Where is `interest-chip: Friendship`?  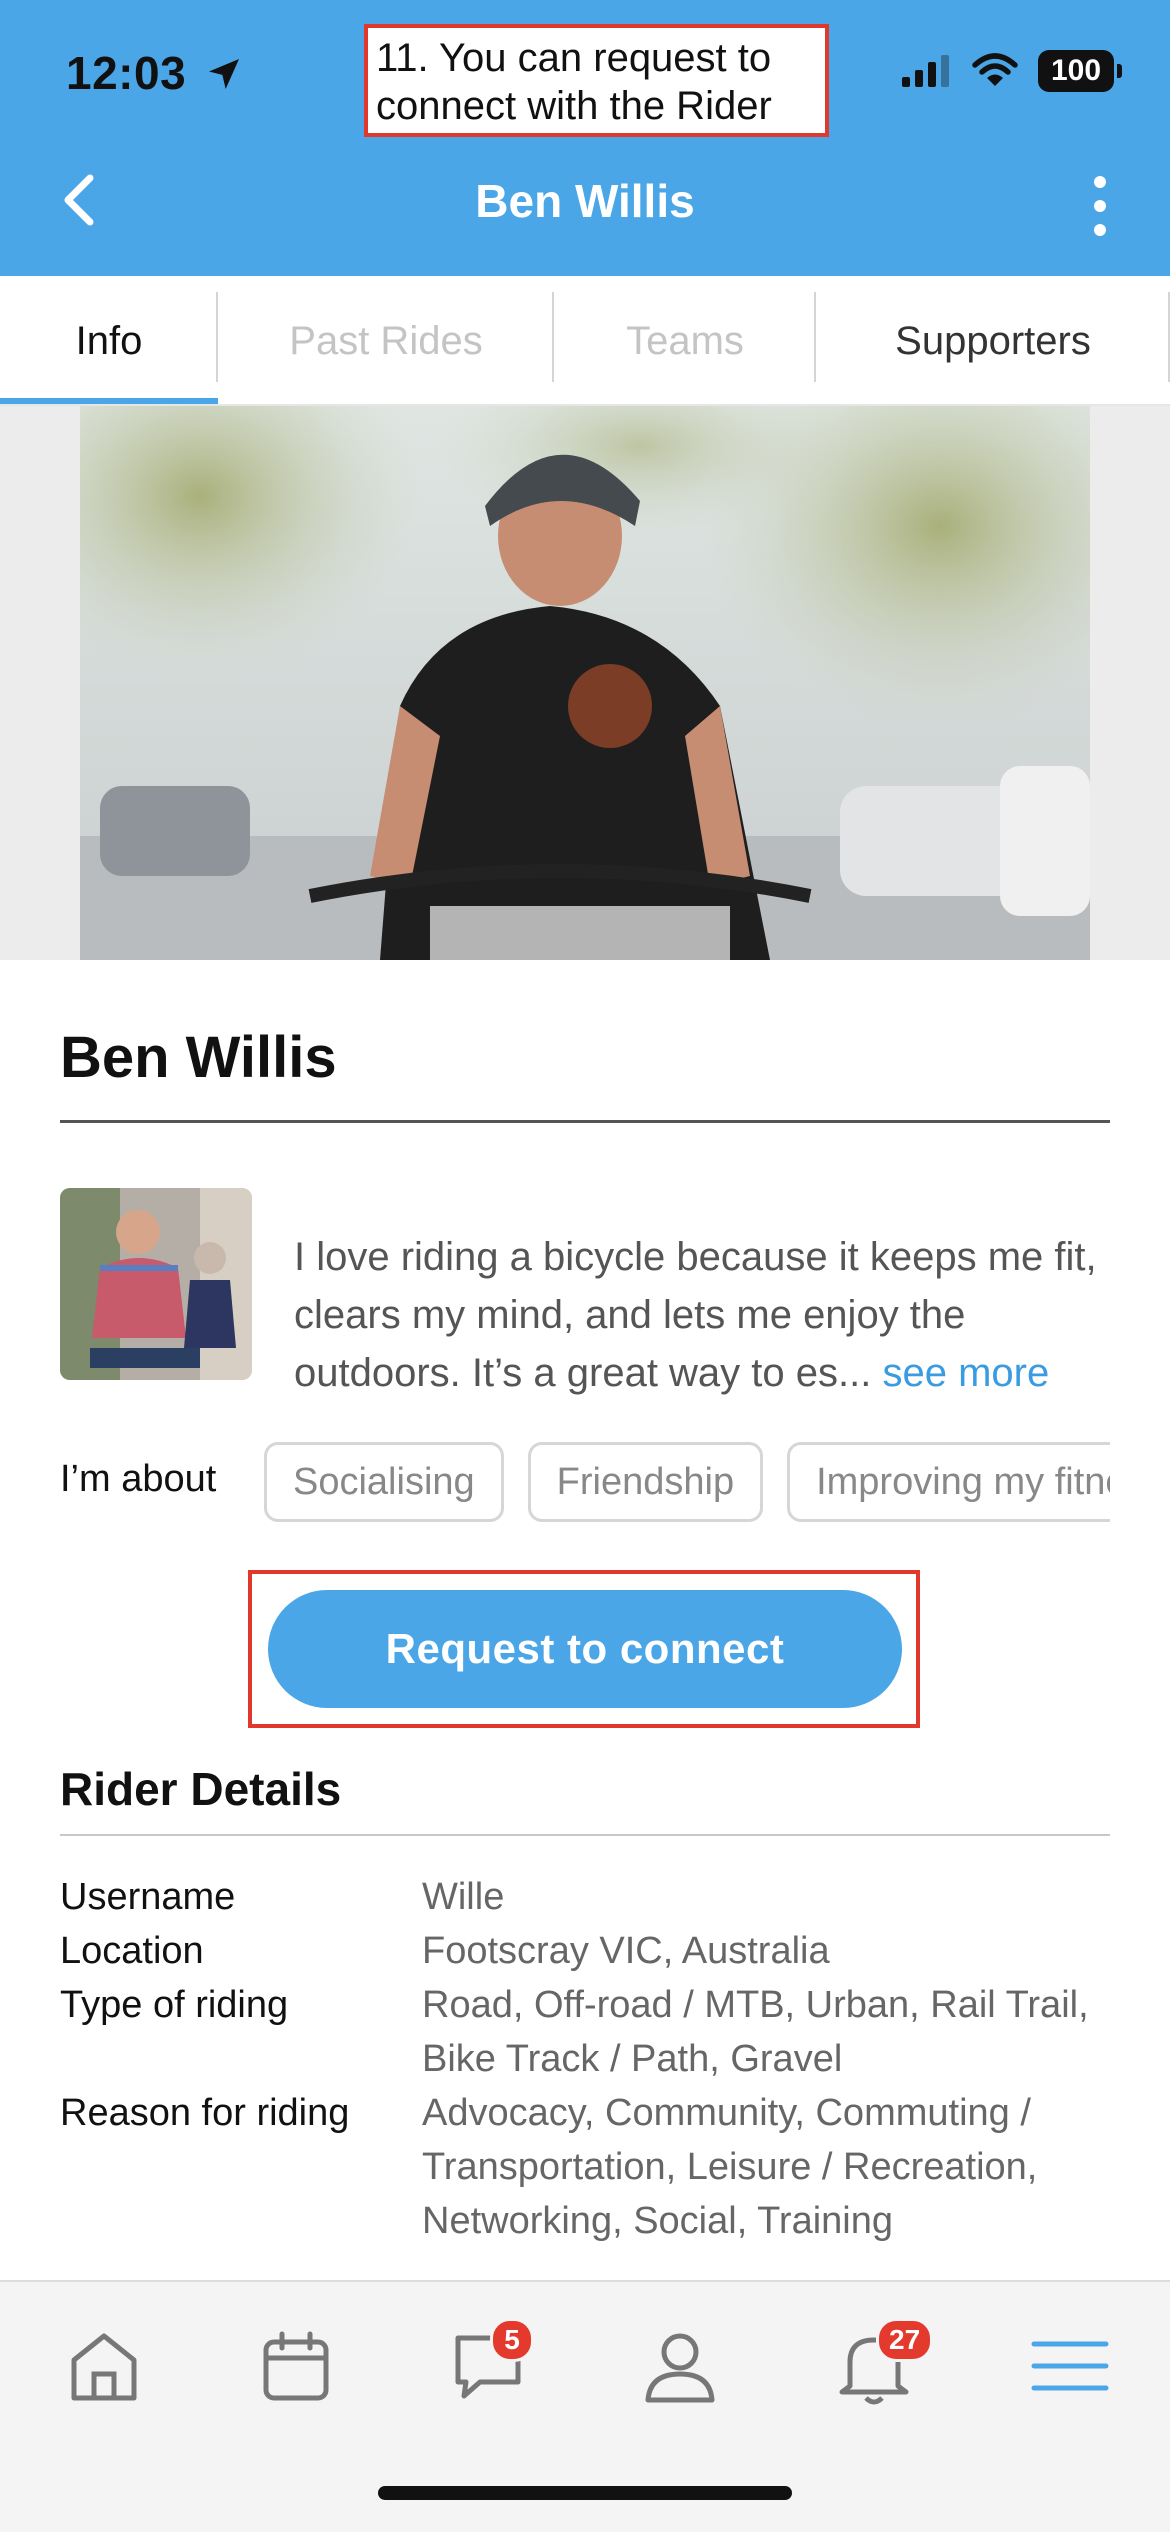 interest-chip: Friendship is located at coordinates (645, 1482).